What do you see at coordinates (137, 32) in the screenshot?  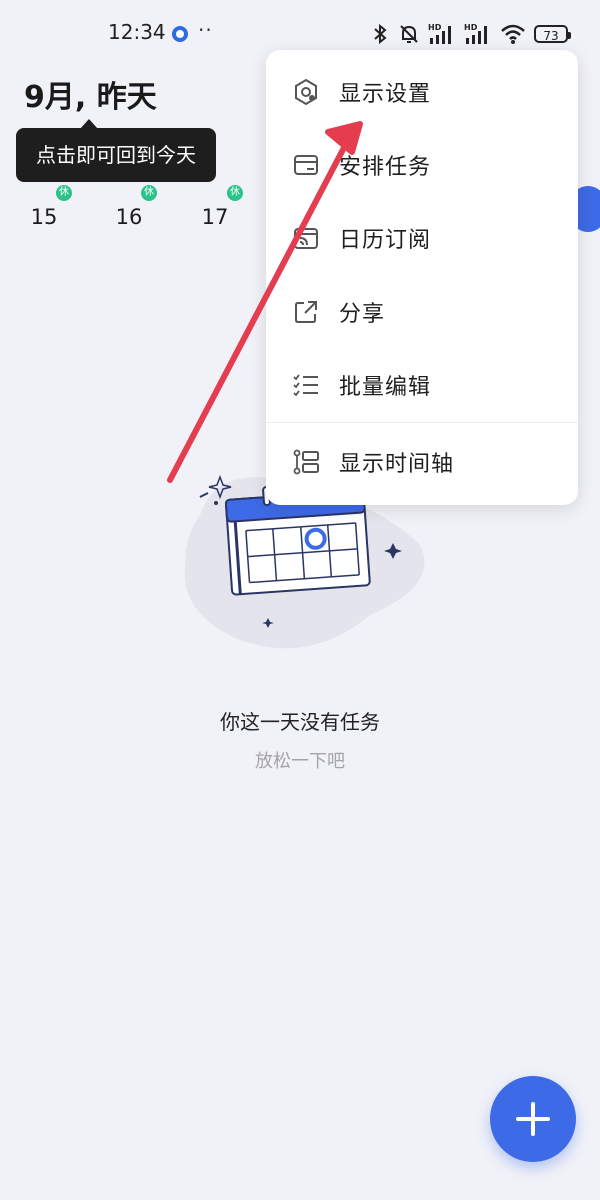 I see `status-time: 12:34` at bounding box center [137, 32].